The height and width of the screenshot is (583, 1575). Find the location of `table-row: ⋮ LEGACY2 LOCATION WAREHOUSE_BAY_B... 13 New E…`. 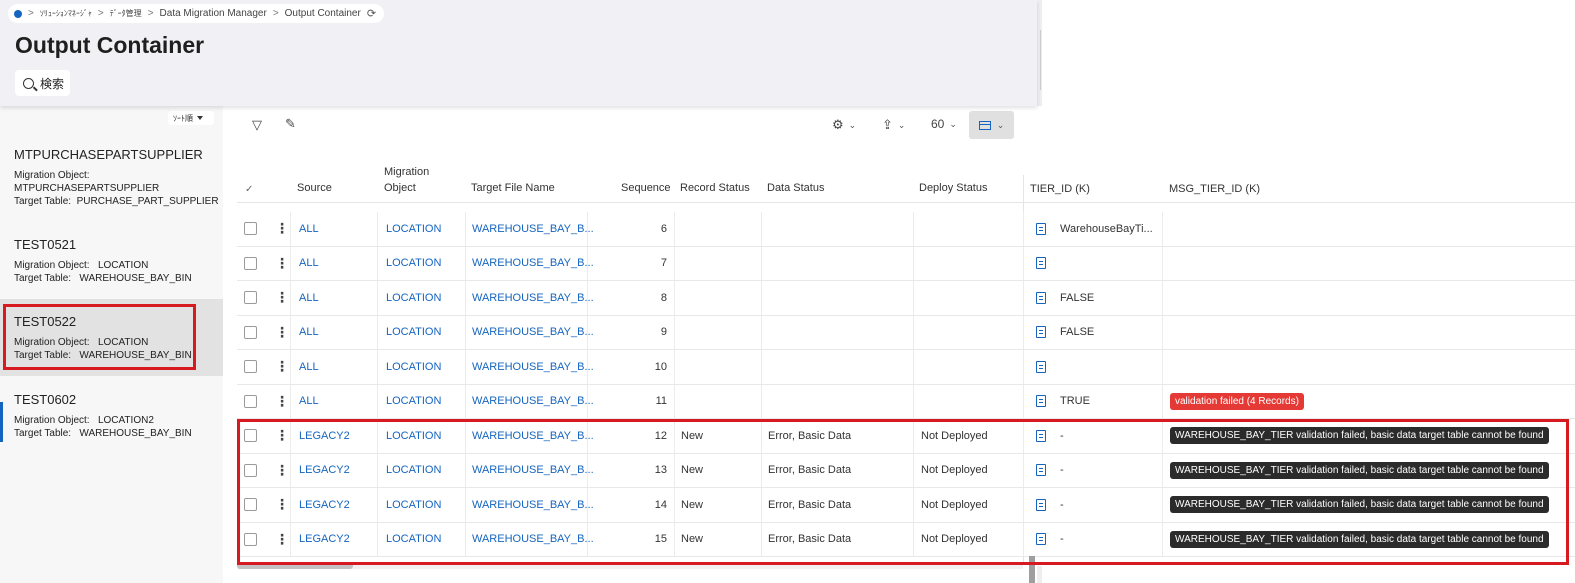

table-row: ⋮ LEGACY2 LOCATION WAREHOUSE_BAY_B... 13 New E… is located at coordinates (906, 470).